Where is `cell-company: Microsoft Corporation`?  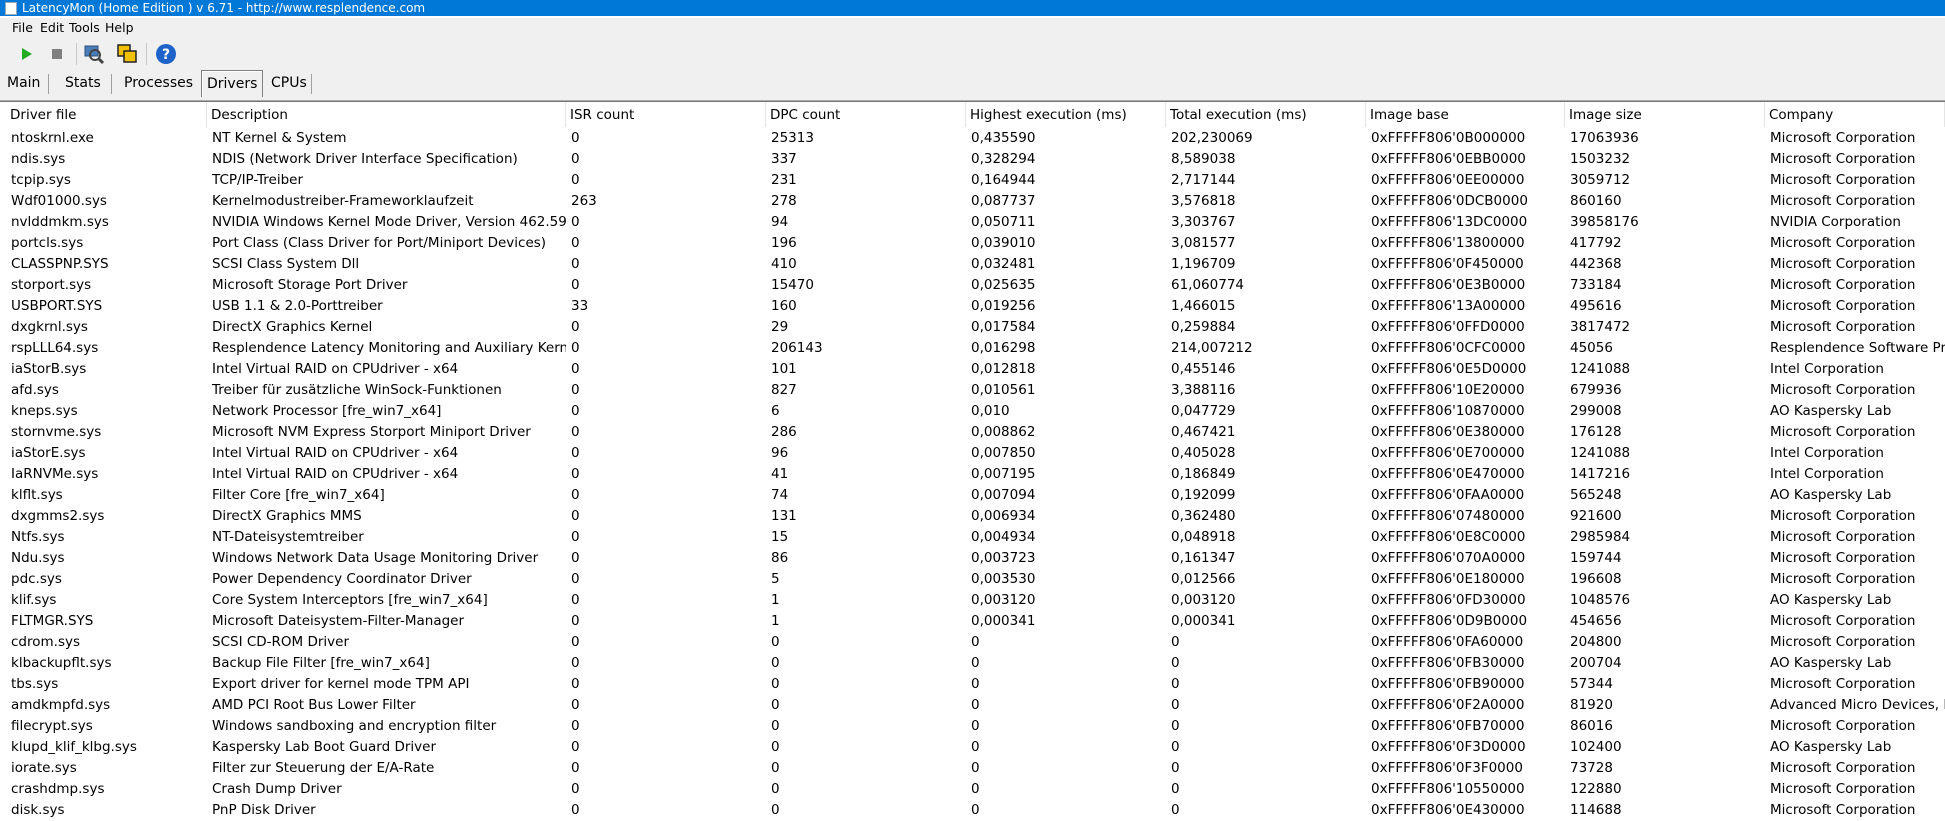 cell-company: Microsoft Corporation is located at coordinates (1843, 201).